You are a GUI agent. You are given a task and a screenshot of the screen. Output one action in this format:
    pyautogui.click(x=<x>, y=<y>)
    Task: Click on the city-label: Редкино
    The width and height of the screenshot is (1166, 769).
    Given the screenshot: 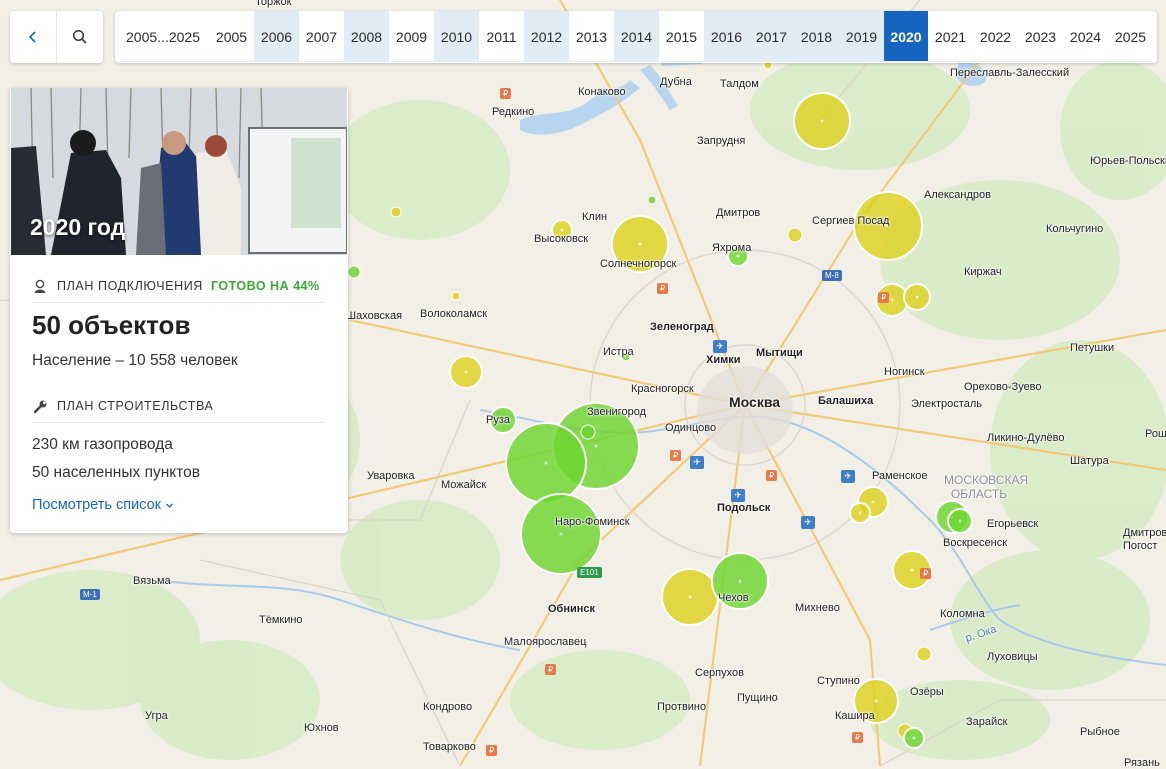 What is the action you would take?
    pyautogui.click(x=513, y=112)
    